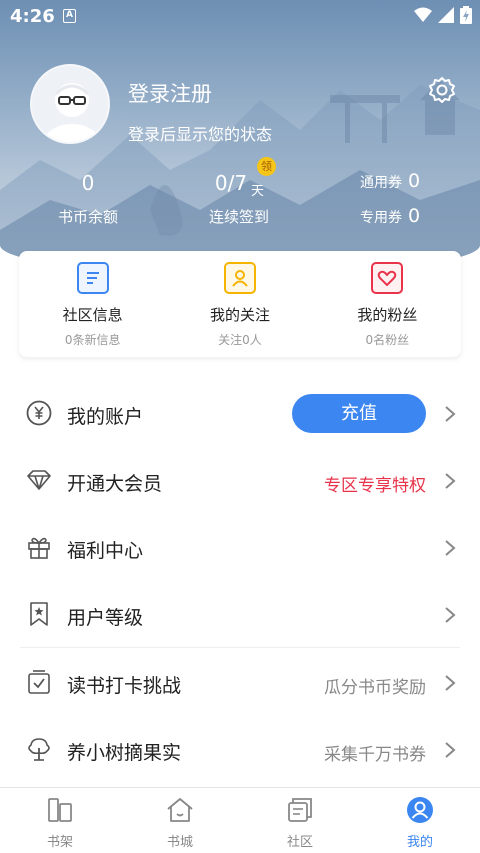 The height and width of the screenshot is (853, 480). What do you see at coordinates (420, 810) in the screenshot?
I see `profile-icon` at bounding box center [420, 810].